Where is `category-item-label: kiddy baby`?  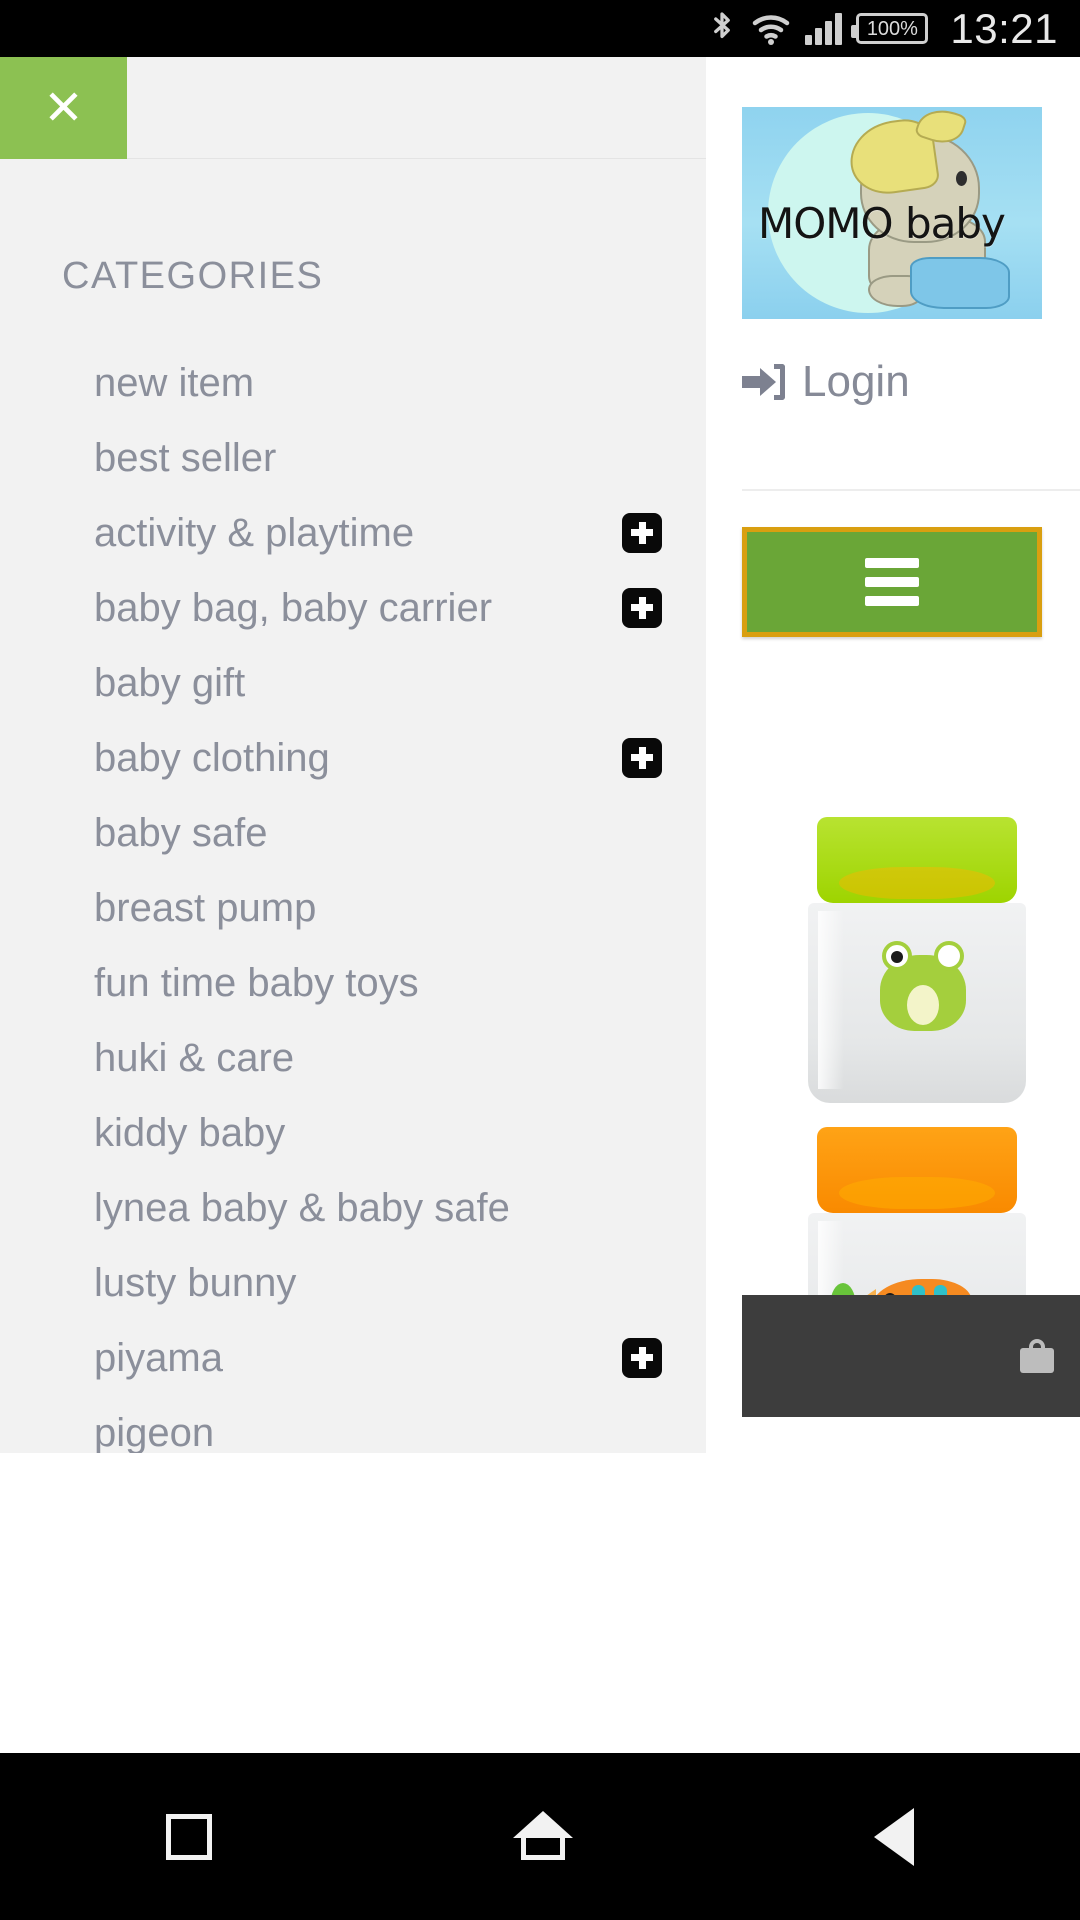 category-item-label: kiddy baby is located at coordinates (190, 1132).